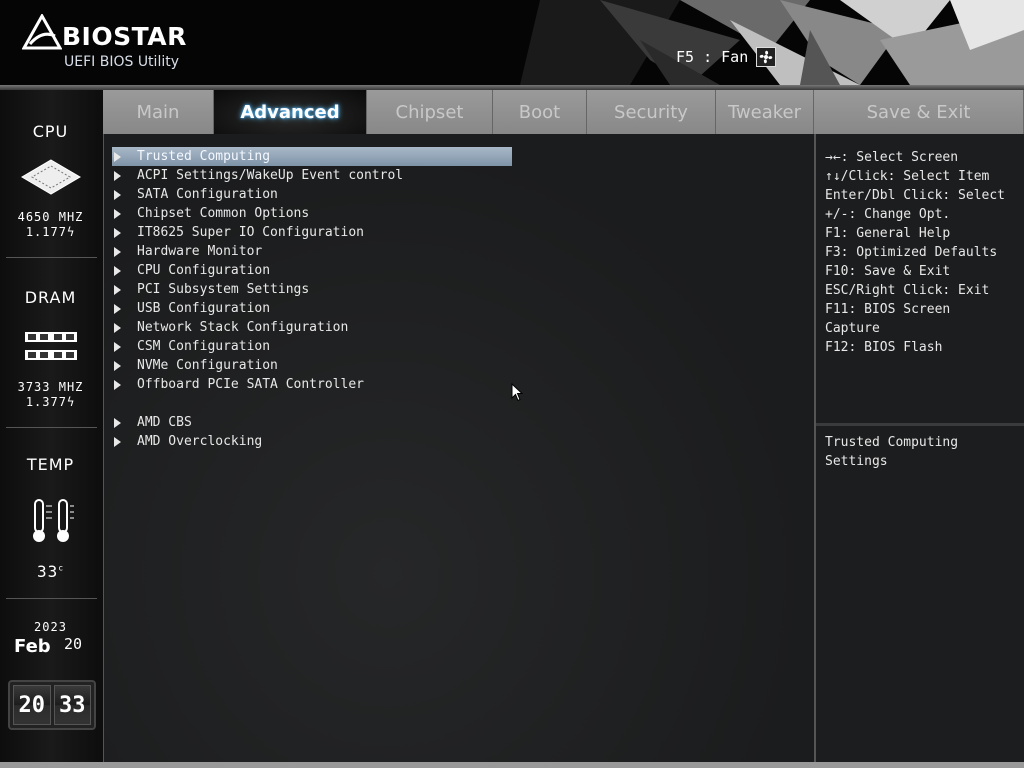 This screenshot has height=768, width=1024. I want to click on menu-item-amd-cbs: AMD CBS, so click(312, 422).